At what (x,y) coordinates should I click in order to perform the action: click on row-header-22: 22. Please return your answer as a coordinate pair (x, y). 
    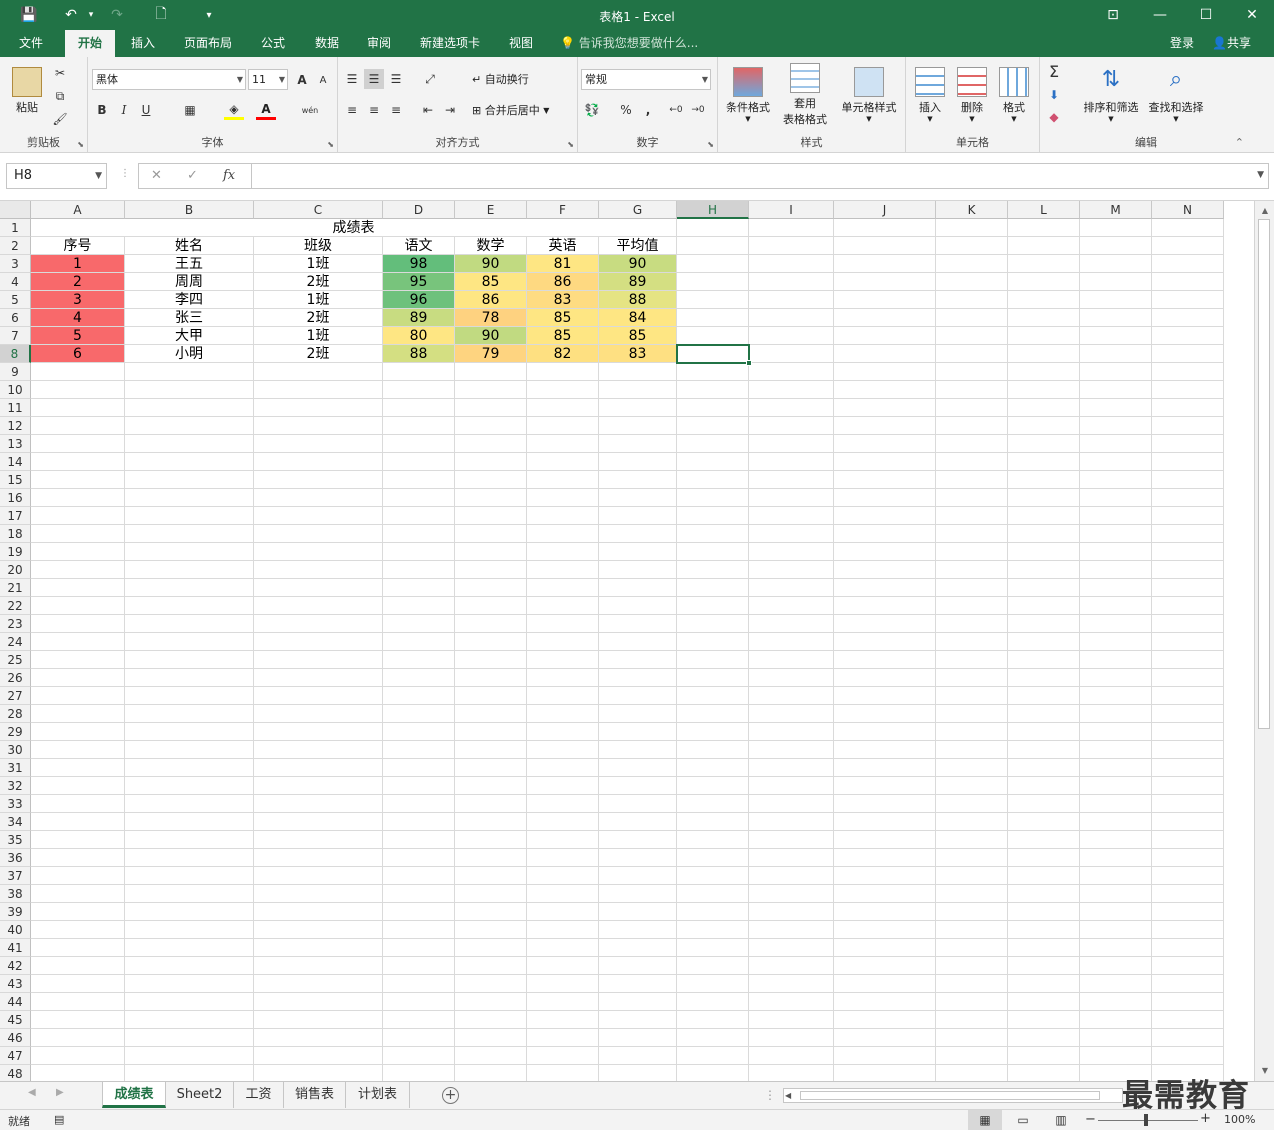
    Looking at the image, I should click on (15, 606).